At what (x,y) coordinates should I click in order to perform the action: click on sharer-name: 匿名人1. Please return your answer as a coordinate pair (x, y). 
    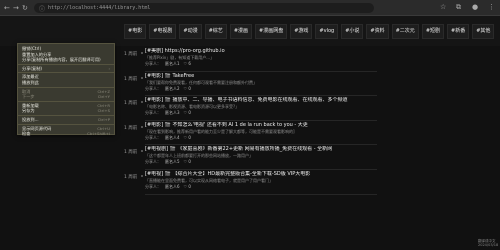
    Looking at the image, I should click on (172, 64).